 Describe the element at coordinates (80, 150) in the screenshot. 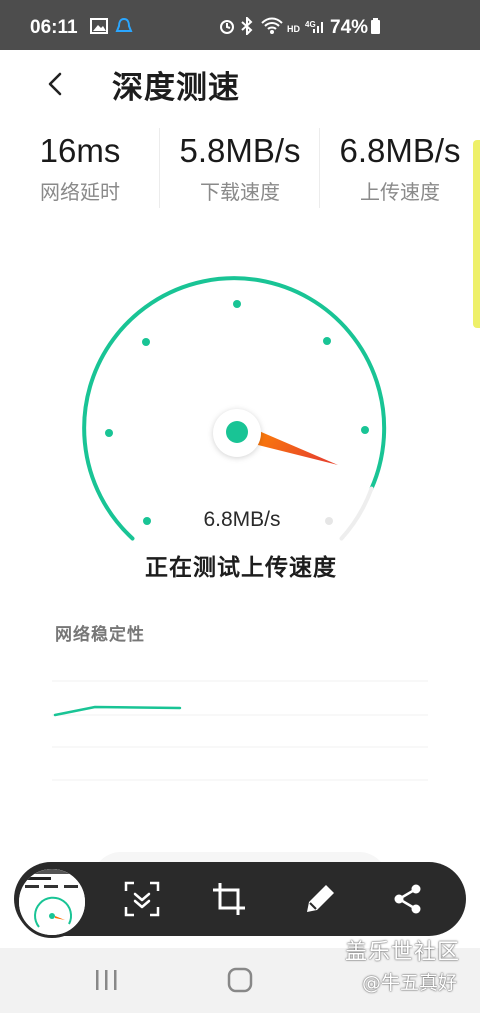

I see `latency-value: 16ms` at that location.